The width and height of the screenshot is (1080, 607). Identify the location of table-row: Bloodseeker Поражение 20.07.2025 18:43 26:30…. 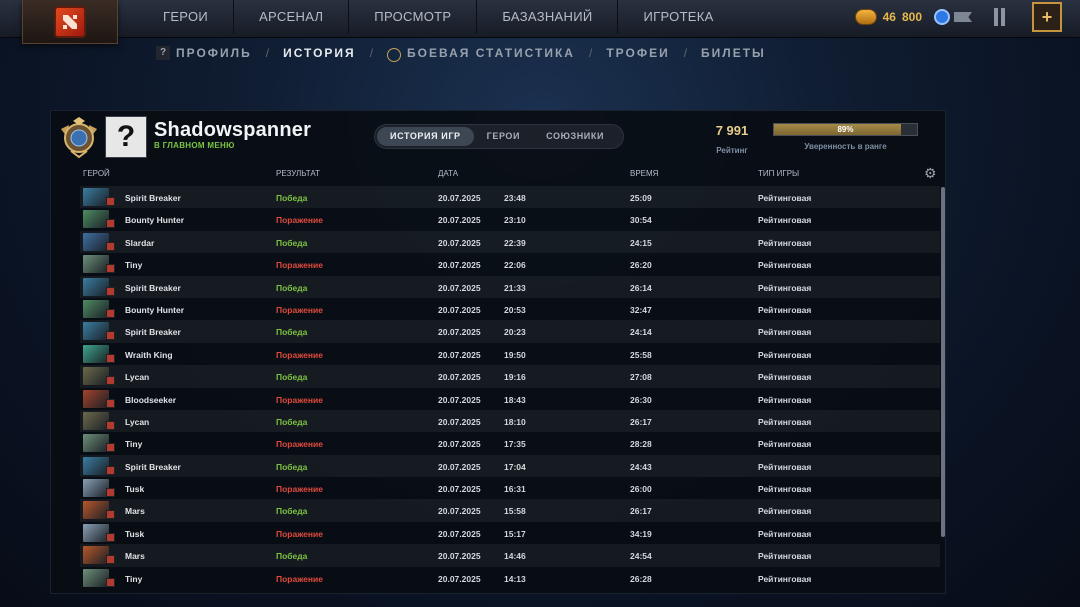
(510, 399).